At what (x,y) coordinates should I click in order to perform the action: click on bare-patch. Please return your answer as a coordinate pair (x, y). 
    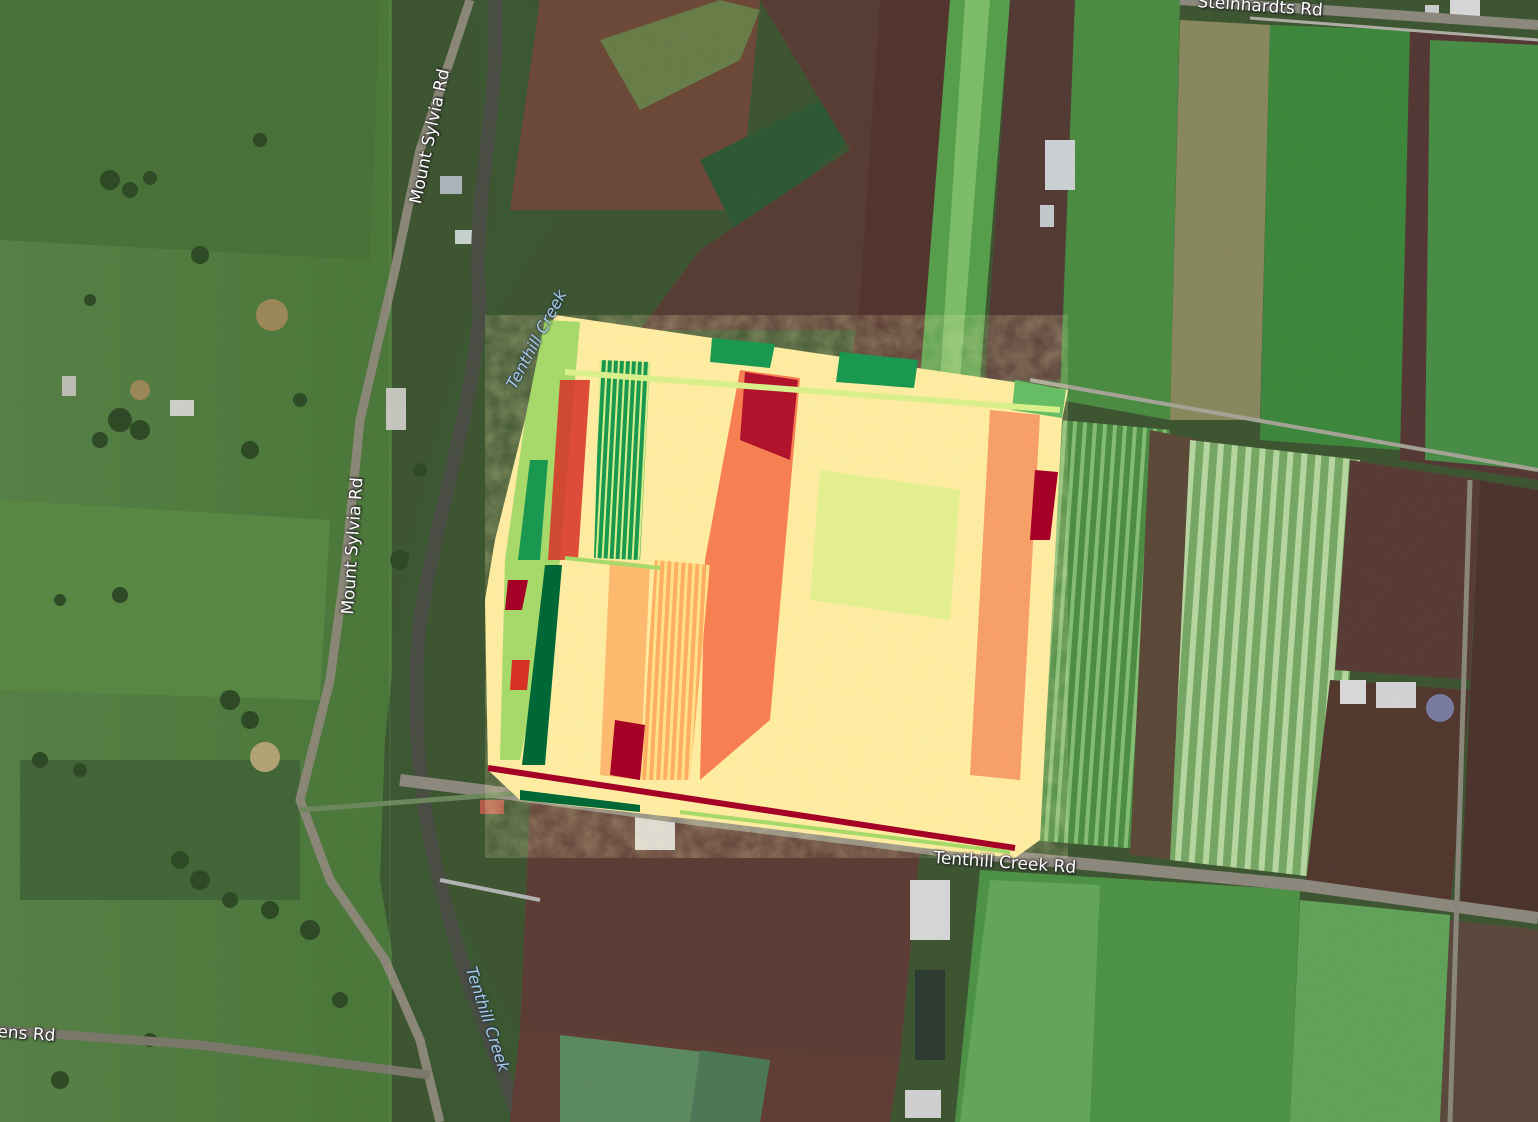
    Looking at the image, I should click on (272, 315).